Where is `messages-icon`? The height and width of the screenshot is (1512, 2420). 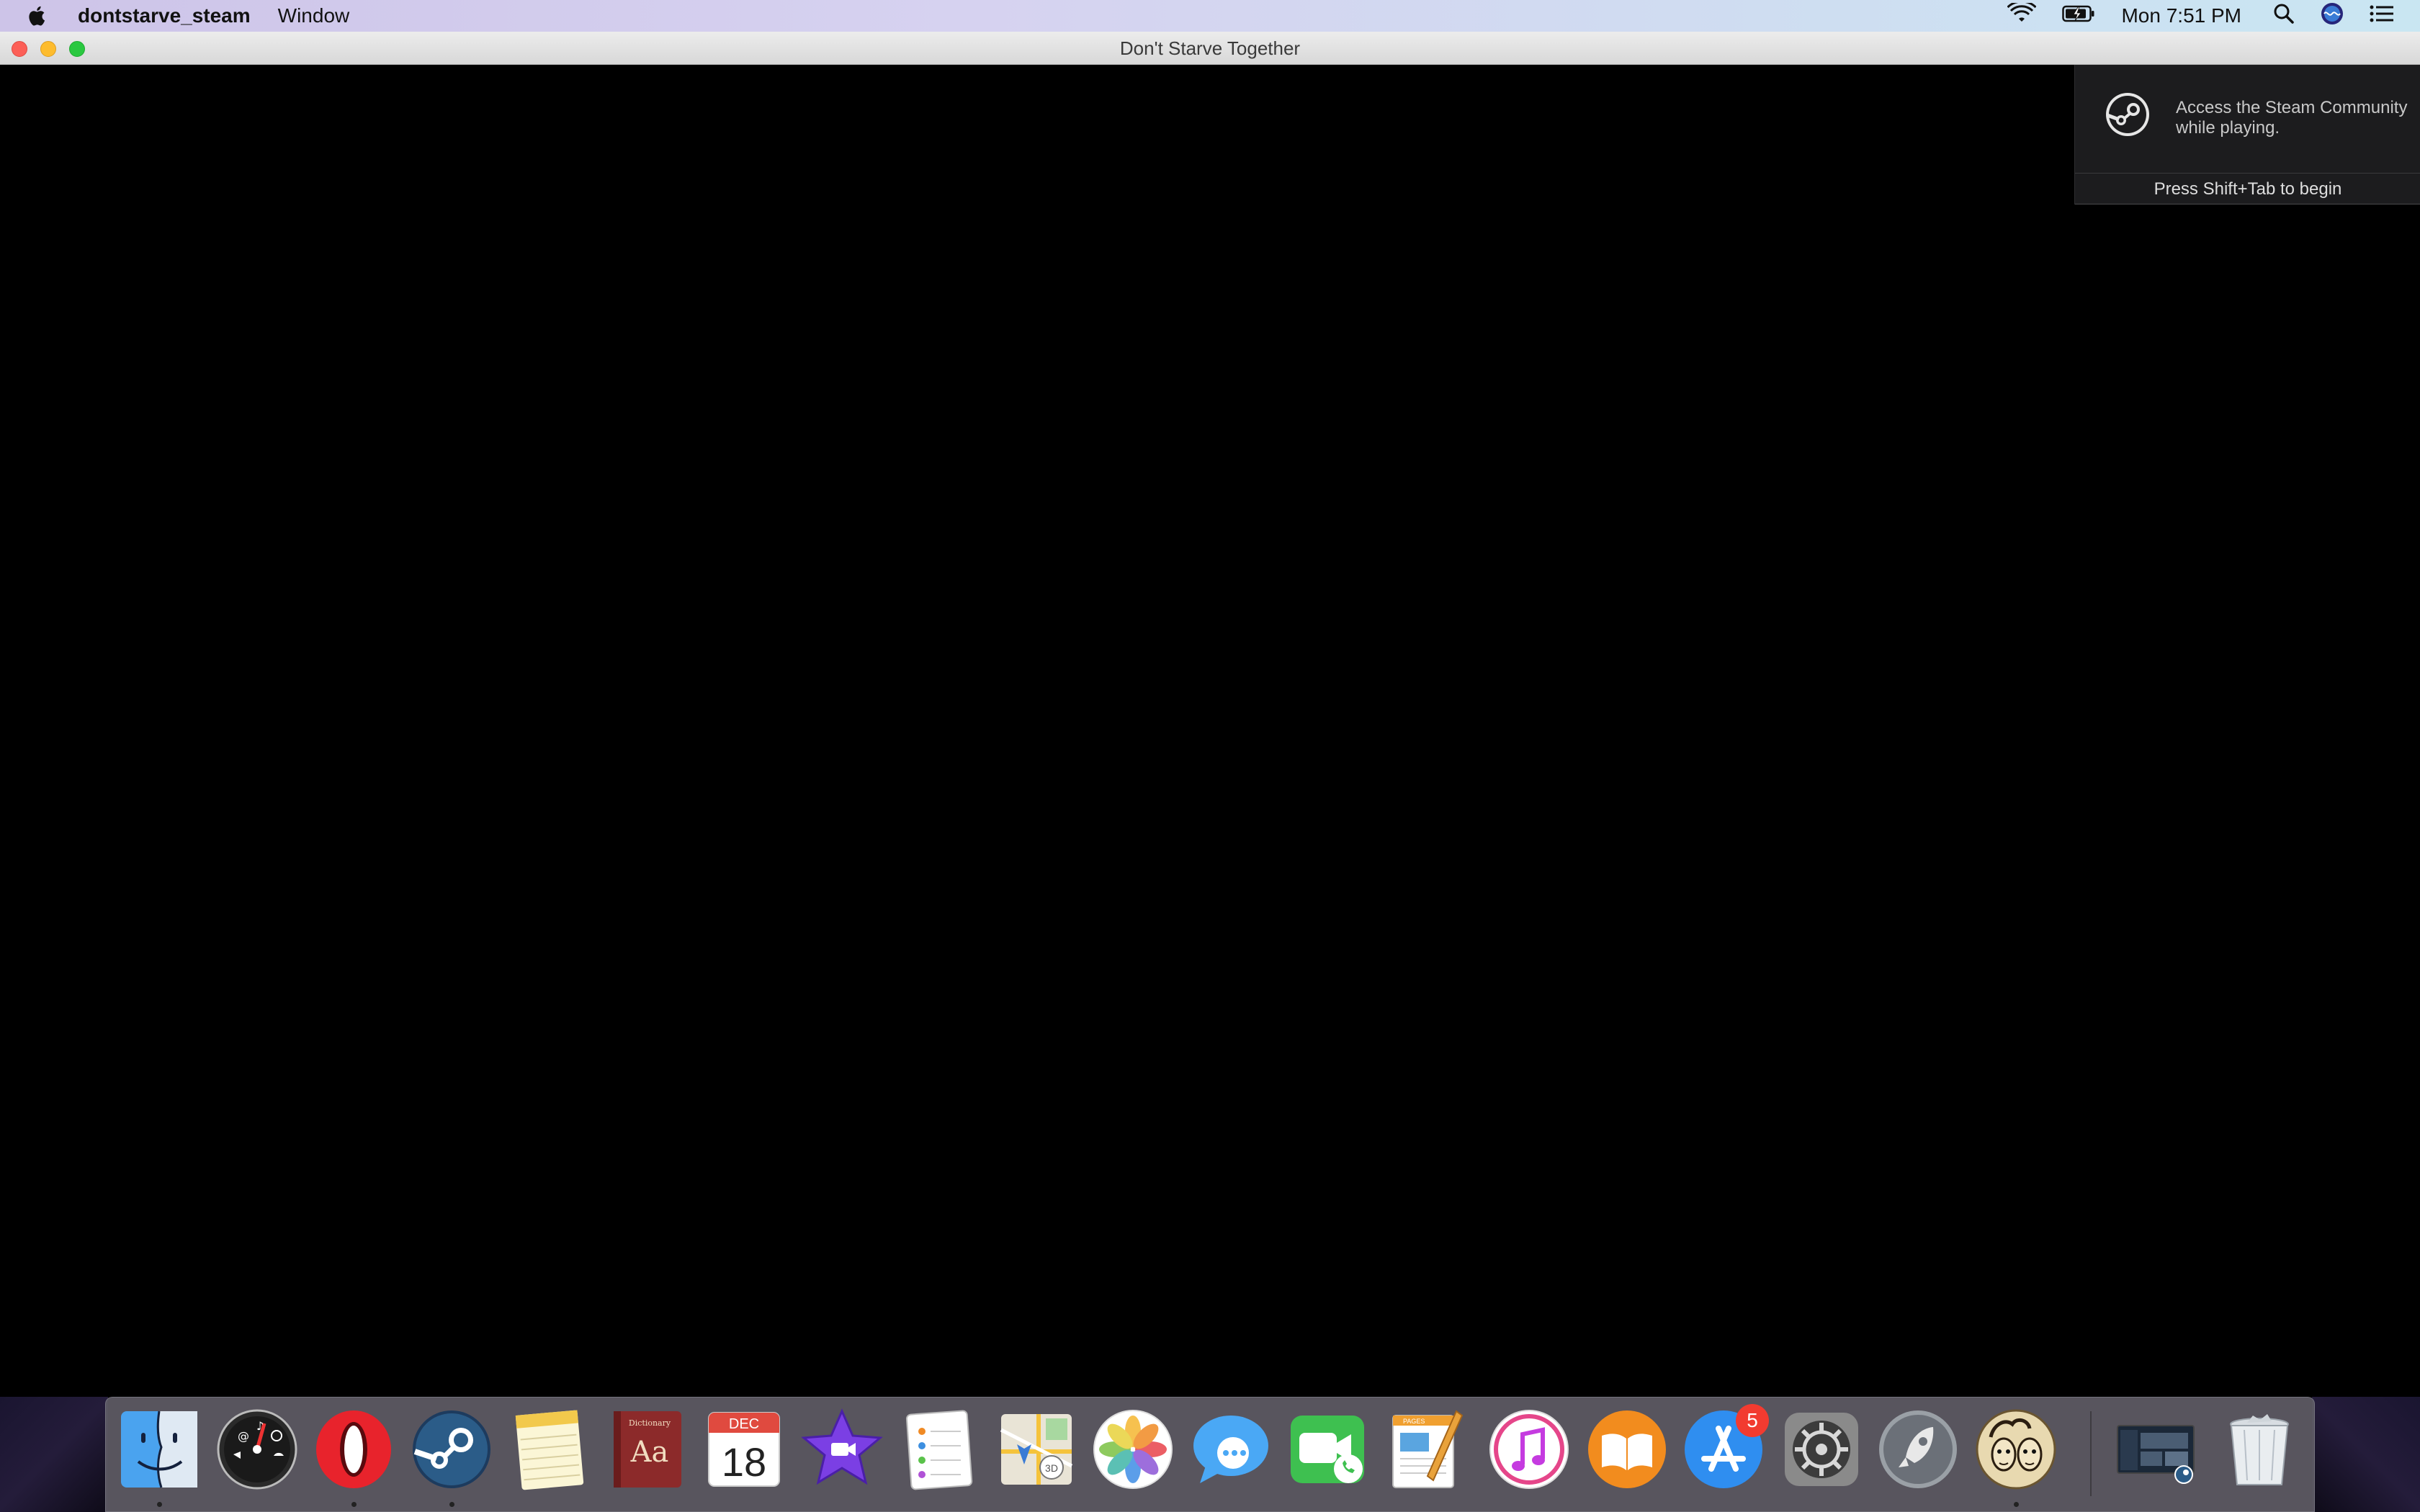 messages-icon is located at coordinates (1231, 1449).